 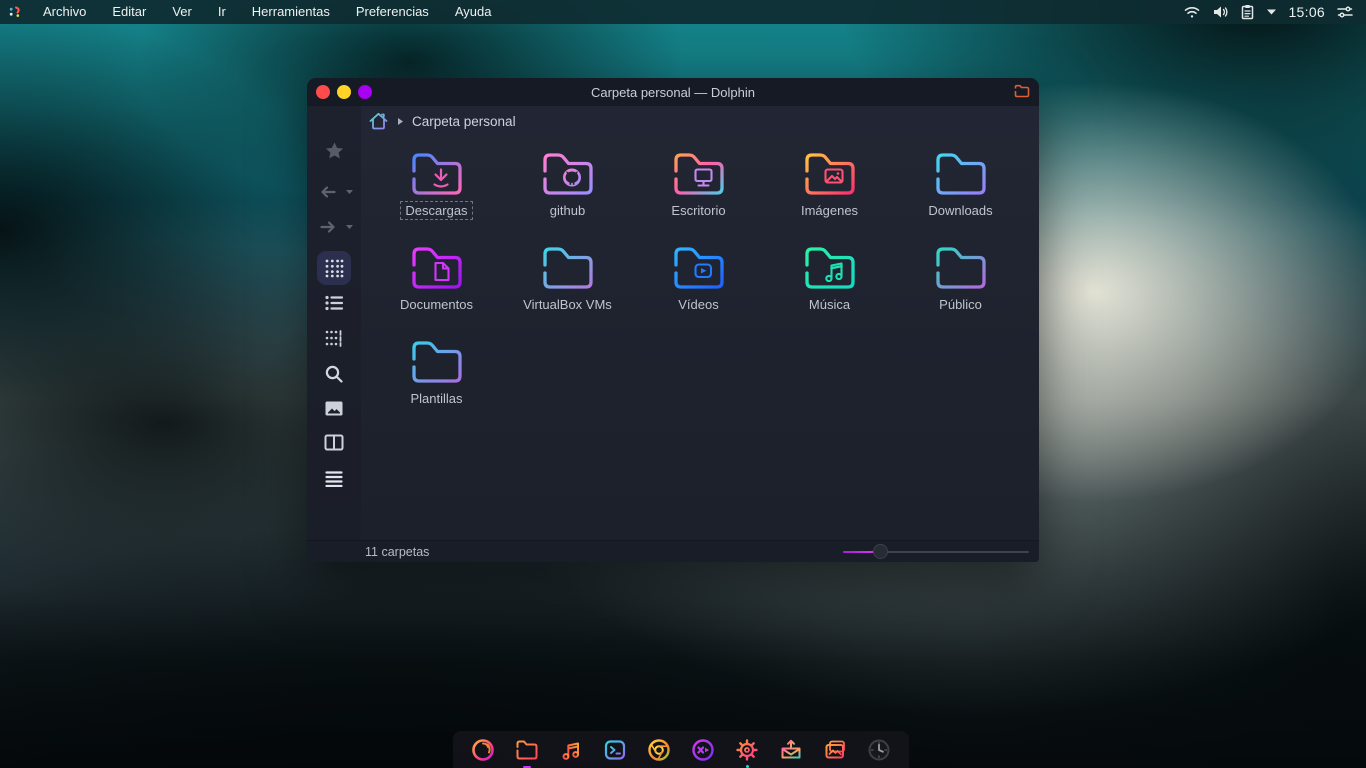 I want to click on folder-item-publico: Público, so click(x=960, y=287).